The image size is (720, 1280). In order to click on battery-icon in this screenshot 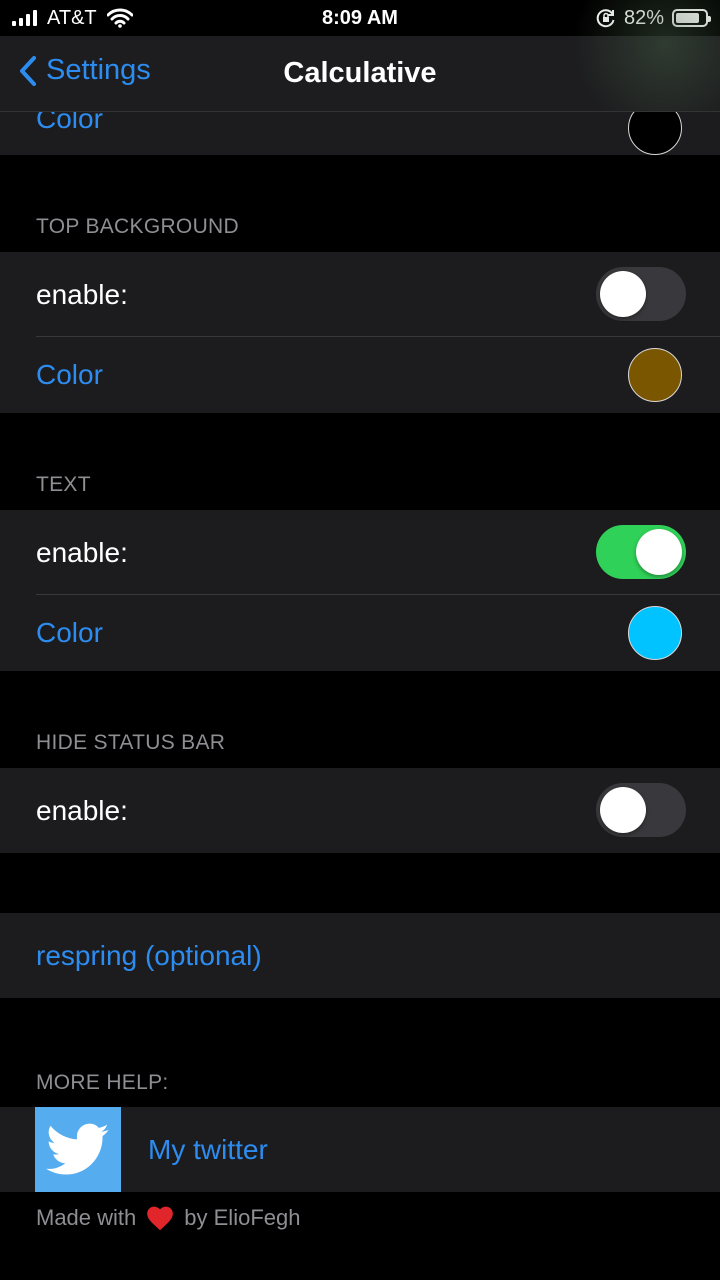, I will do `click(691, 18)`.